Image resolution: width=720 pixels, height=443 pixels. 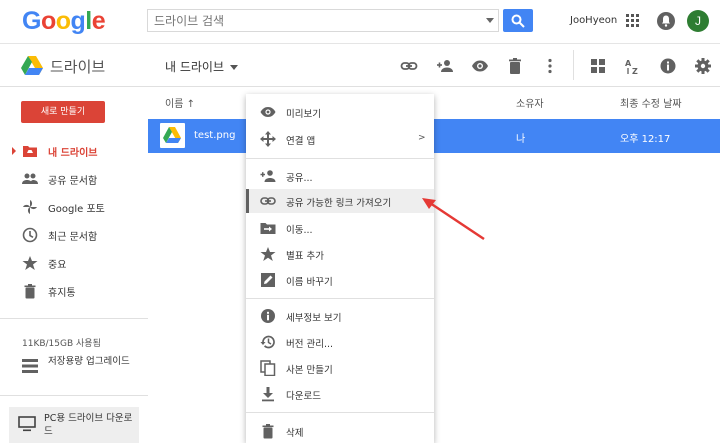 I want to click on drive-image-icon, so click(x=172, y=135).